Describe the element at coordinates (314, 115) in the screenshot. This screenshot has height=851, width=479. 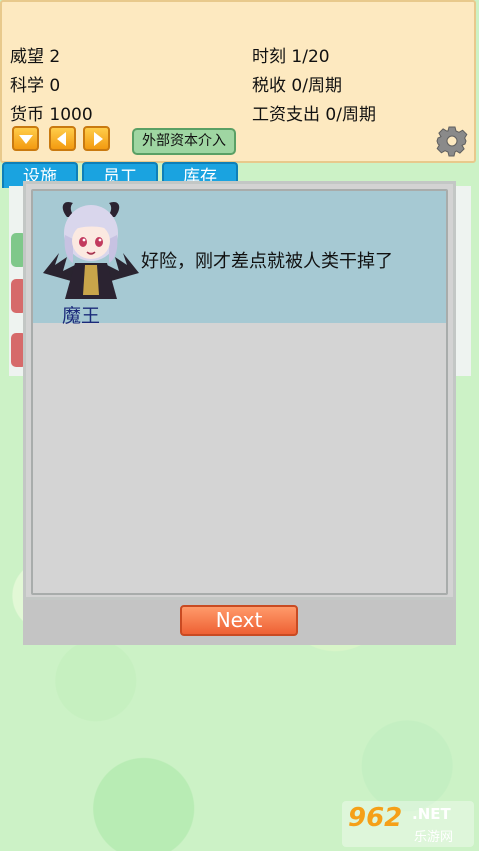
I see `wages-stat: 工资支出 0/周期` at that location.